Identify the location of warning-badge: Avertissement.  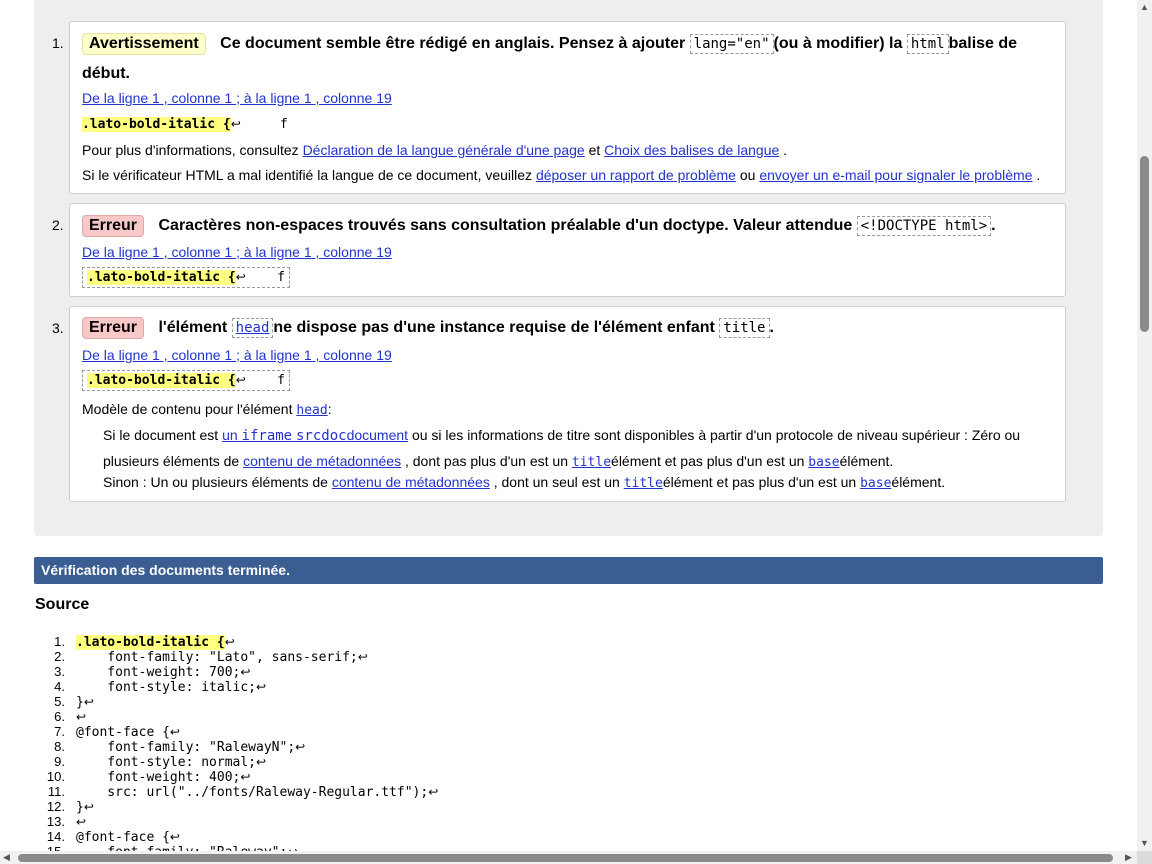
(144, 44).